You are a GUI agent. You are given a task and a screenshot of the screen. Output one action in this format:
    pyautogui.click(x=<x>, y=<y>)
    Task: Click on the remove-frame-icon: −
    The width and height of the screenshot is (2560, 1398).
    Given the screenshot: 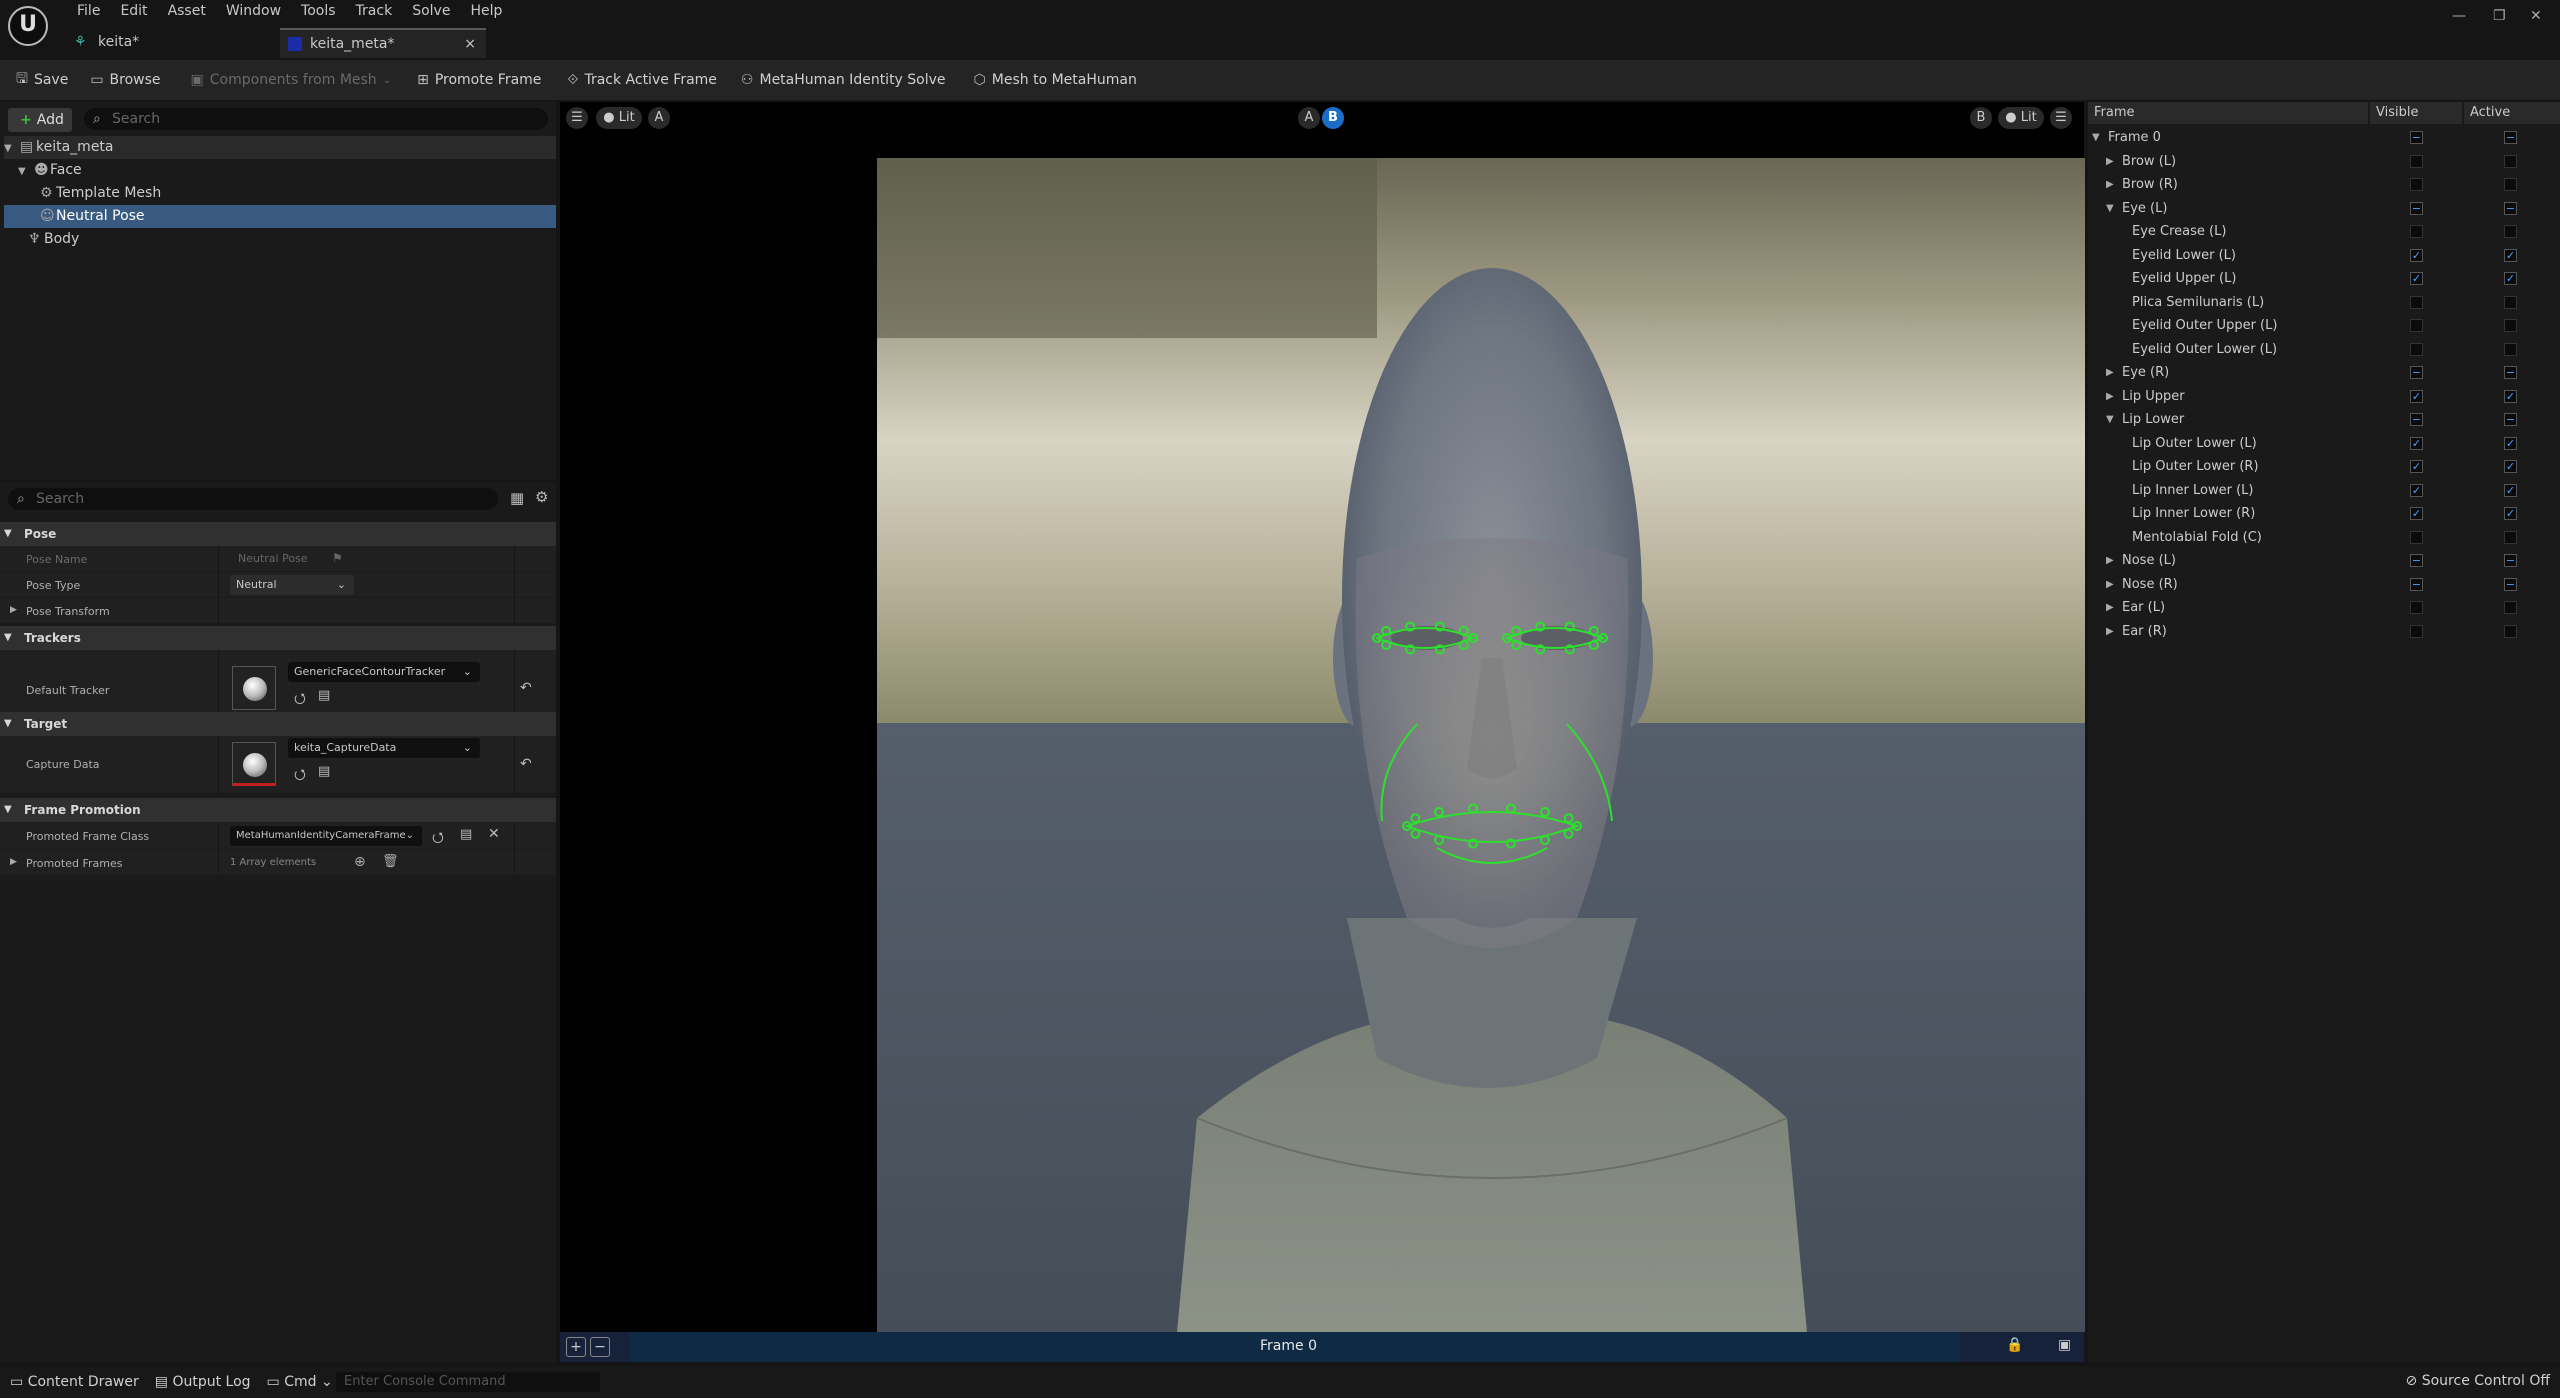 What is the action you would take?
    pyautogui.click(x=600, y=1347)
    